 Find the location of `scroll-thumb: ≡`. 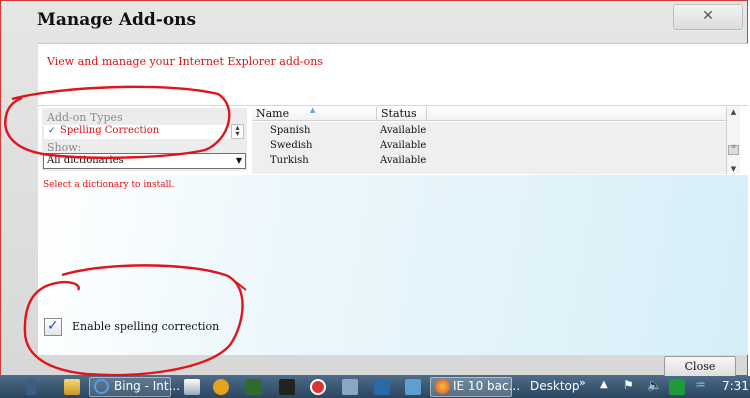

scroll-thumb: ≡ is located at coordinates (733, 149).